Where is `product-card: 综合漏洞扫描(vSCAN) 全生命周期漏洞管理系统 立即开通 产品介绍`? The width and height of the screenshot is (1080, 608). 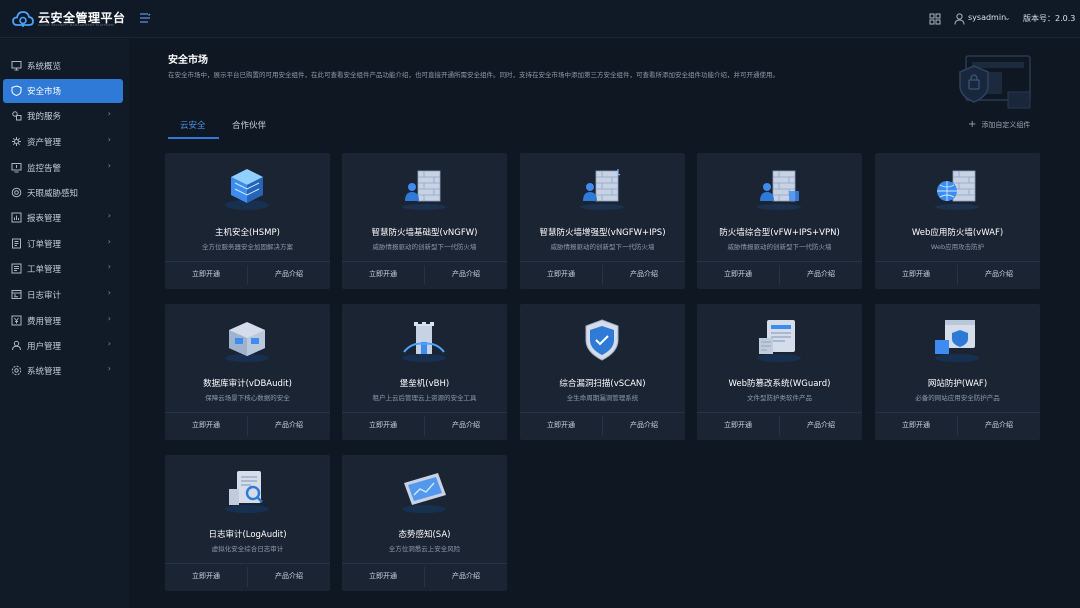
product-card: 综合漏洞扫描(vSCAN) 全生命周期漏洞管理系统 立即开通 产品介绍 is located at coordinates (602, 372).